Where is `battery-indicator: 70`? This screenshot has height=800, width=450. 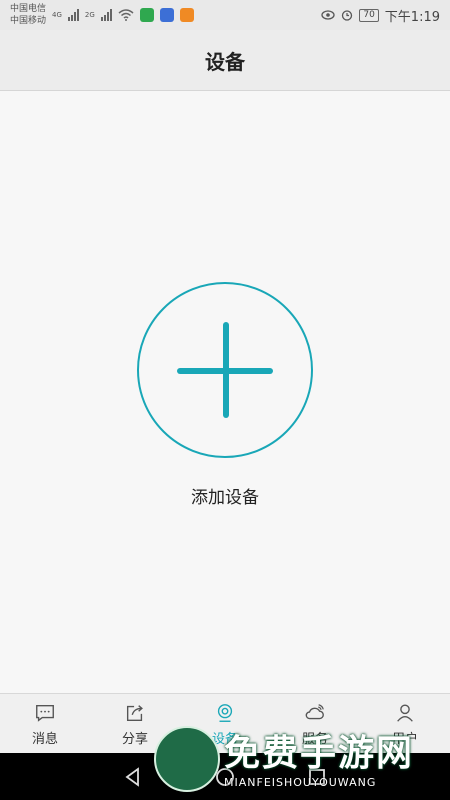 battery-indicator: 70 is located at coordinates (369, 15).